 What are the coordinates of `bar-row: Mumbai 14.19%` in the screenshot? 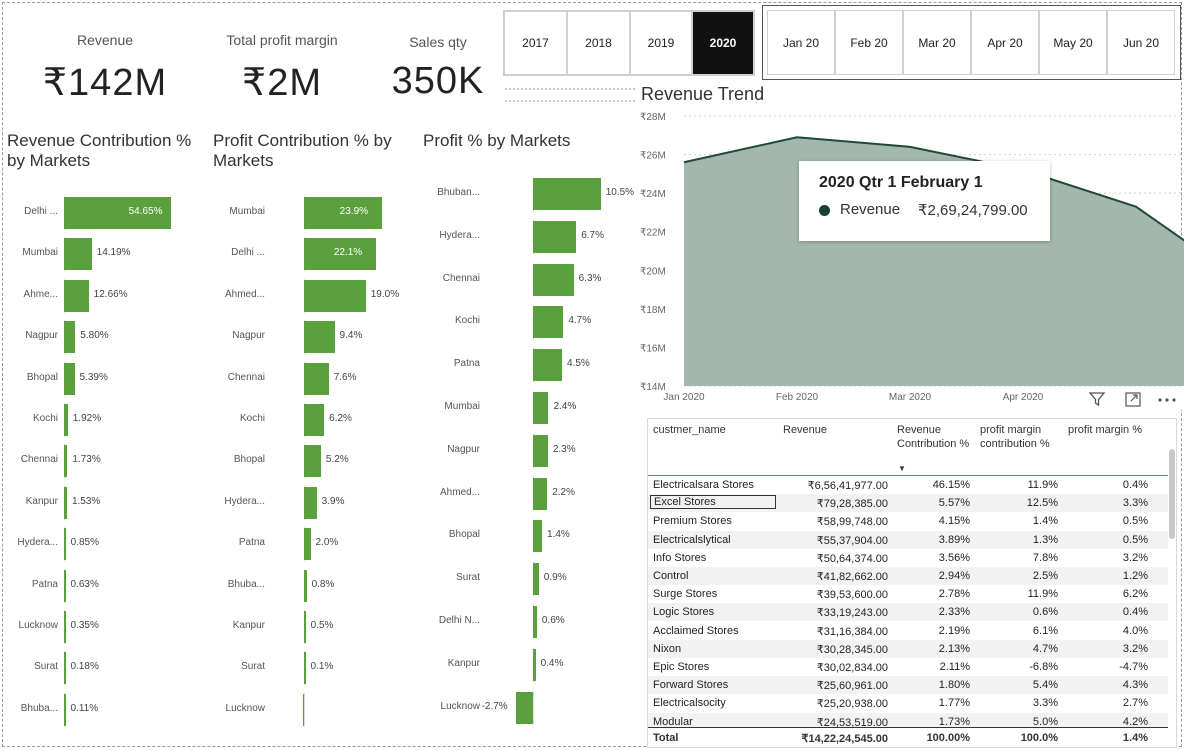 It's located at (105, 254).